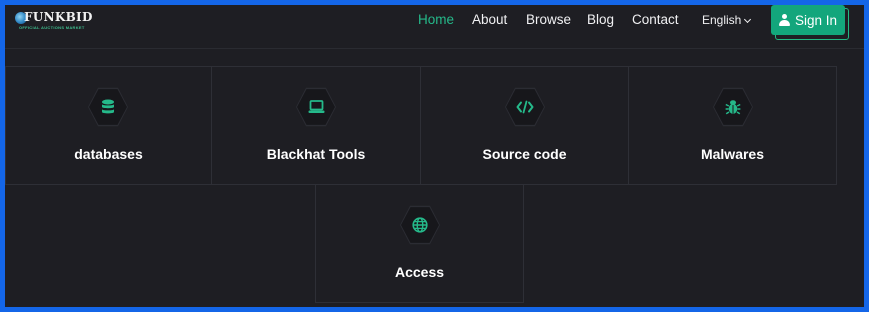 Image resolution: width=869 pixels, height=312 pixels. What do you see at coordinates (58, 17) in the screenshot?
I see `brand-name: FUNKBID` at bounding box center [58, 17].